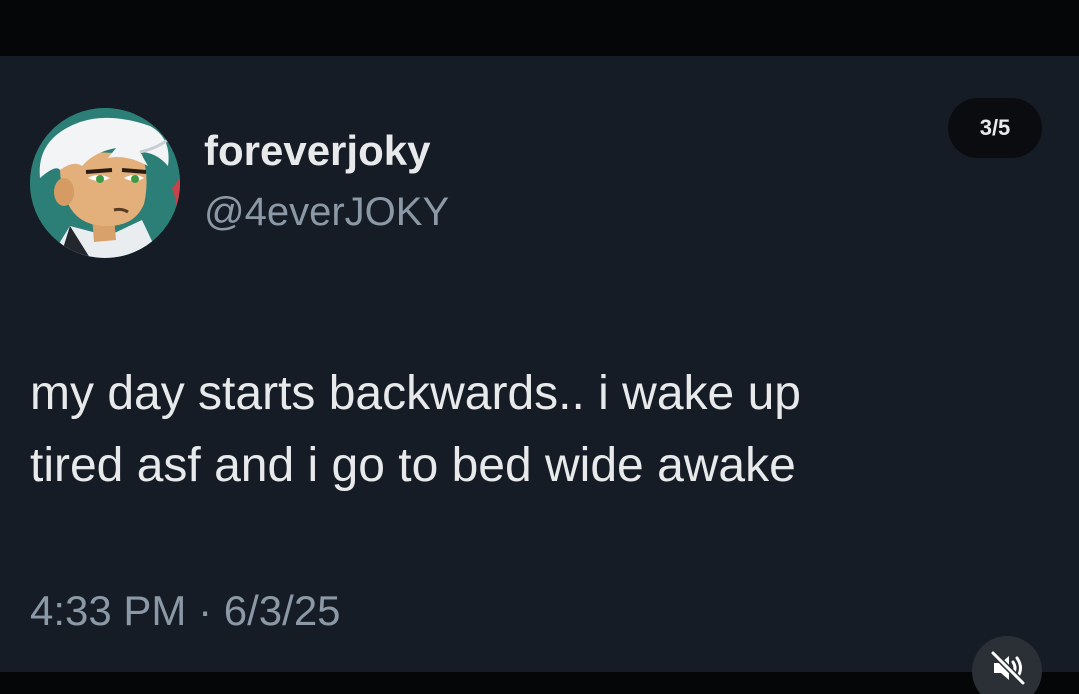  I want to click on tweet-timestamp: 4:33 PM · 6/3/25, so click(185, 611).